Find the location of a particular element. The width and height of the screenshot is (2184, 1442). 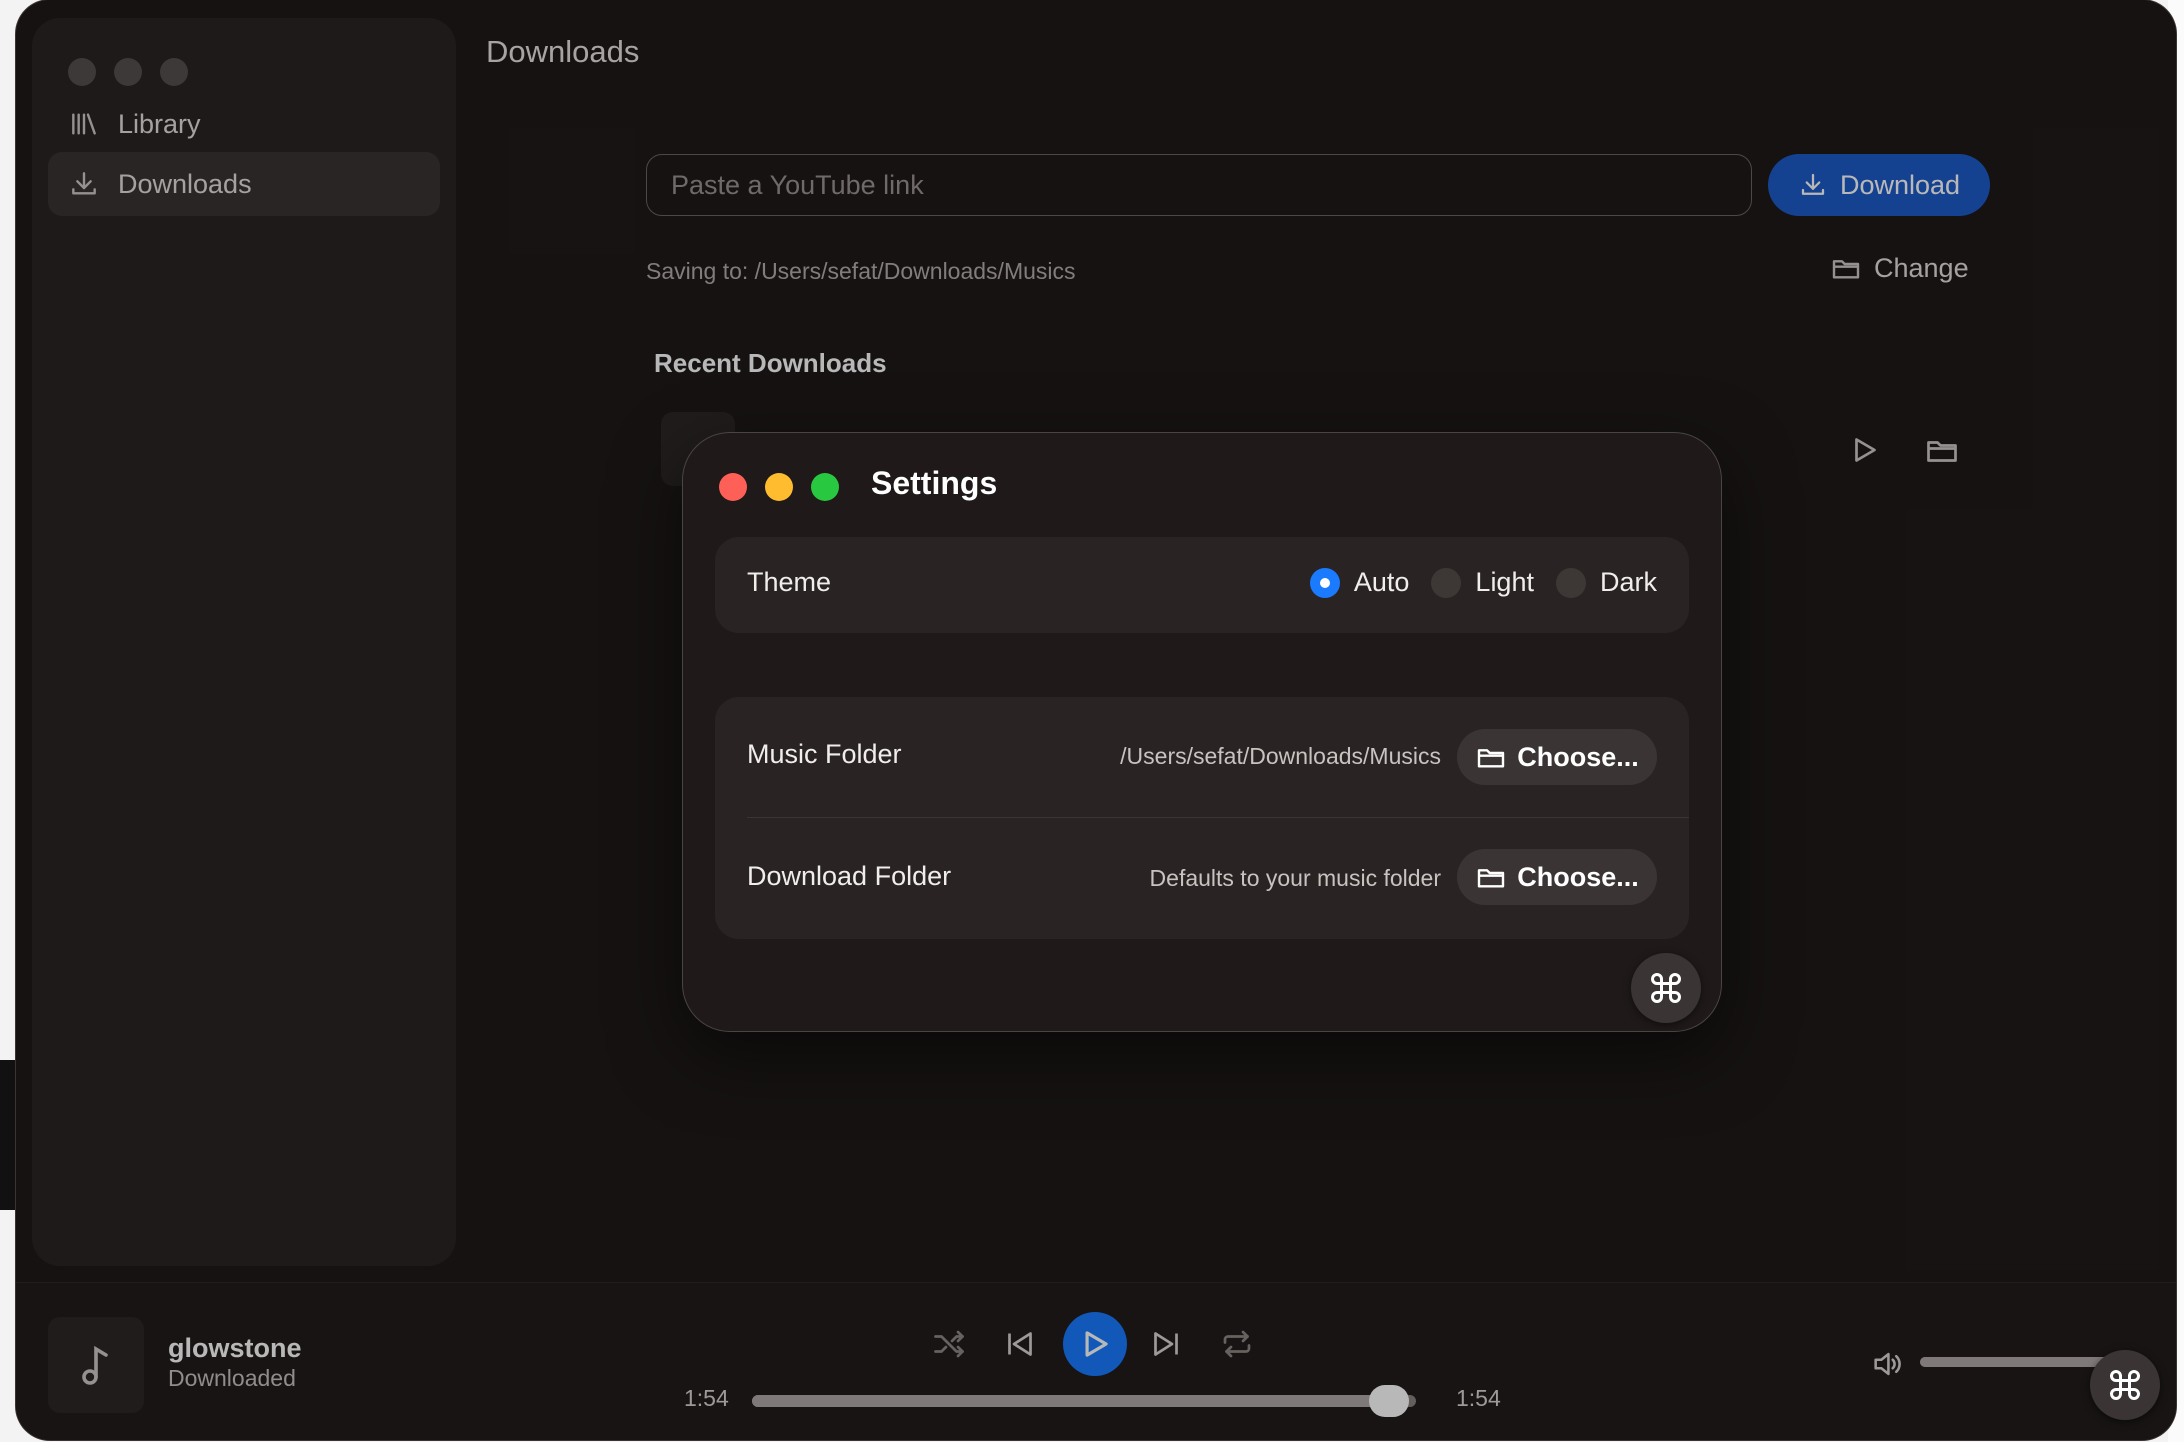

saving-path: Saving to: /Users/sefat/Downloads/Musics is located at coordinates (861, 271).